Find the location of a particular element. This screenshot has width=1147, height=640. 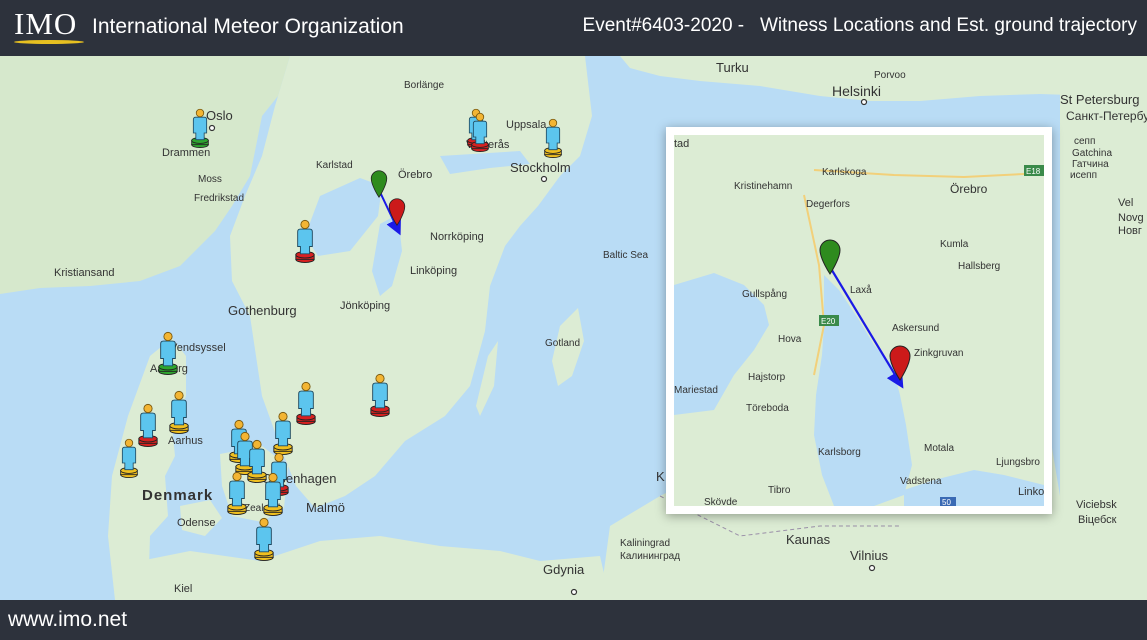

label-visepp: исепп is located at coordinates (1083, 175).